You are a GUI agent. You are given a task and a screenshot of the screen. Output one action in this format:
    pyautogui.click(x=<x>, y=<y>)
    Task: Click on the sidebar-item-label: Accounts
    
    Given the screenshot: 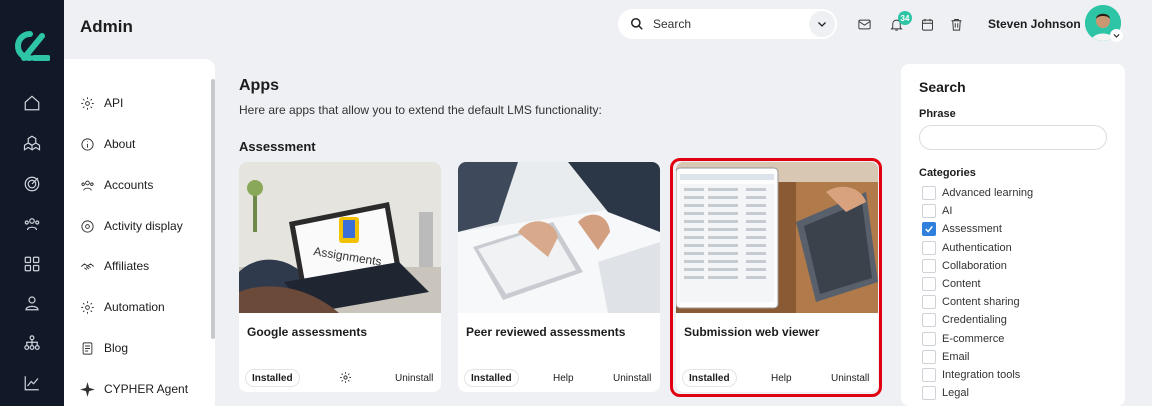 What is the action you would take?
    pyautogui.click(x=129, y=185)
    